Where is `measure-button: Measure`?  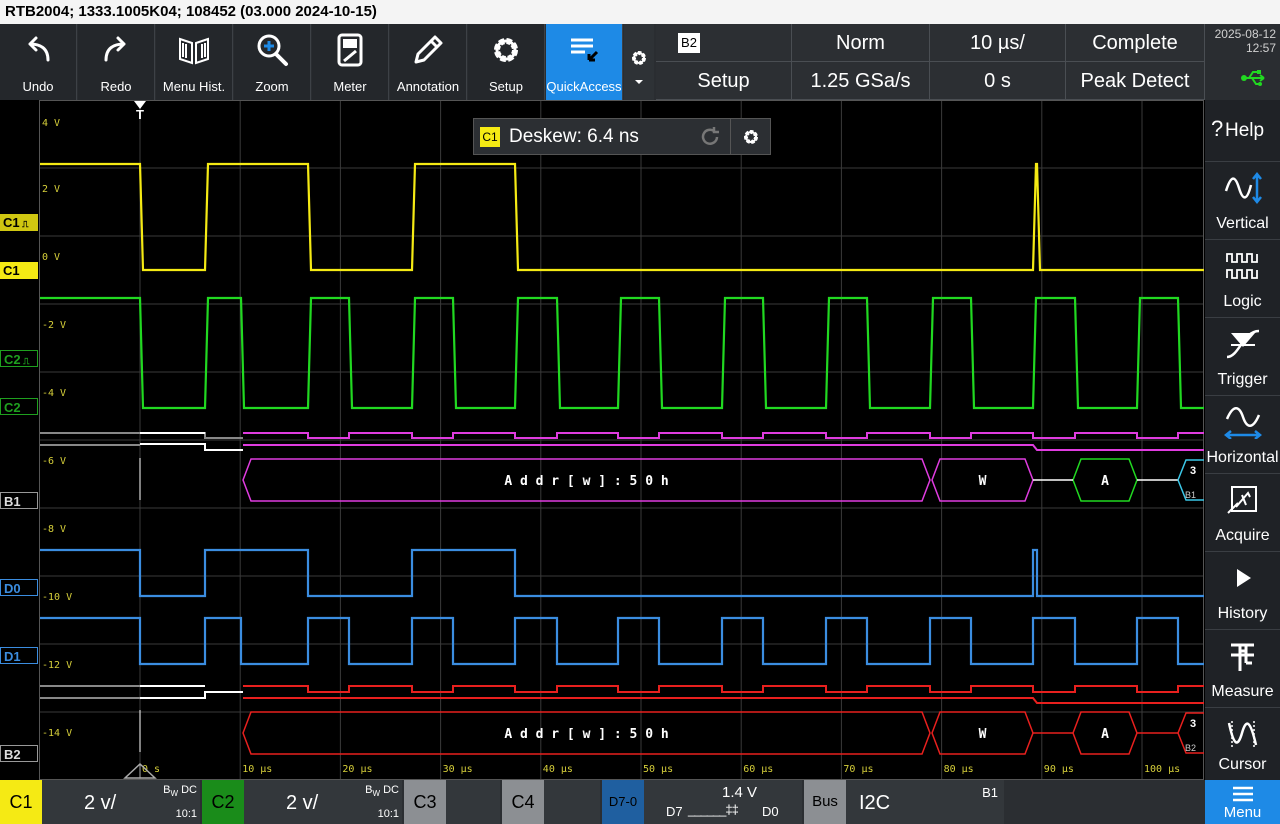 measure-button: Measure is located at coordinates (1242, 669).